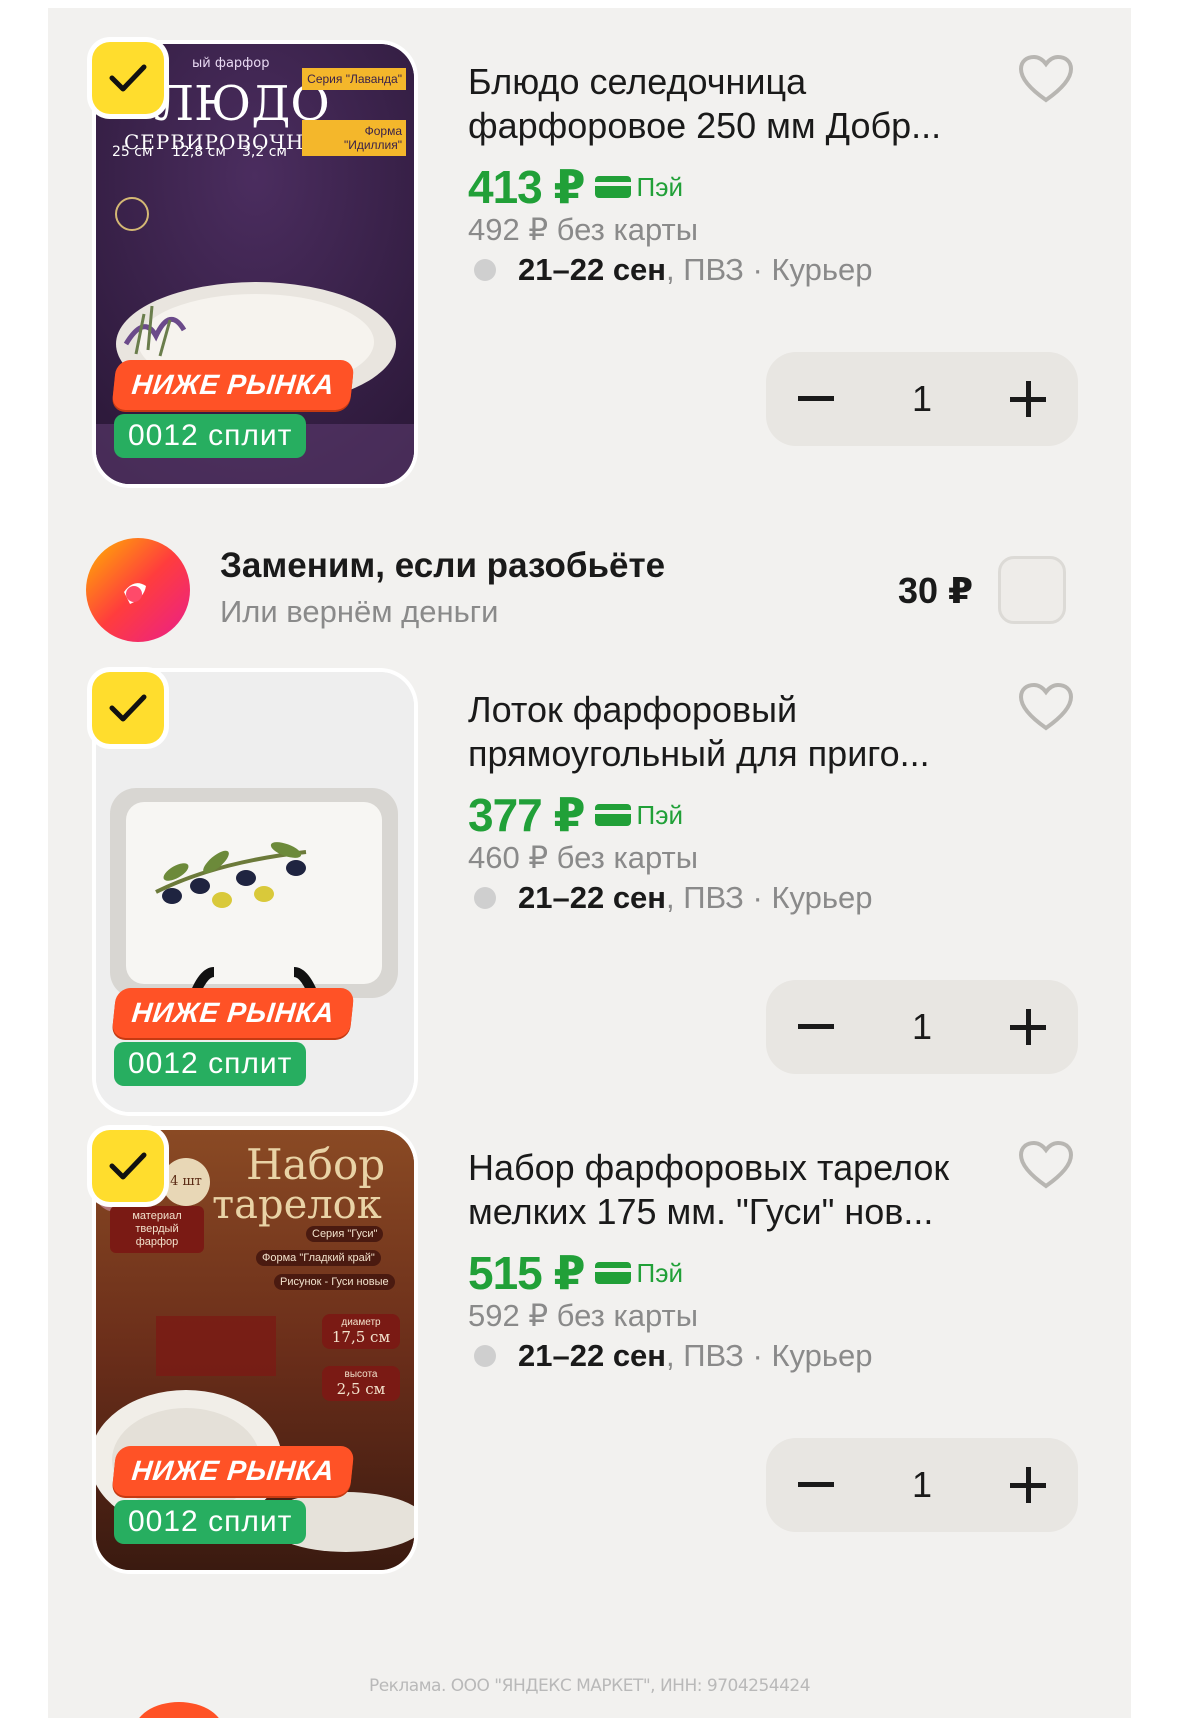 The image size is (1179, 1718). Describe the element at coordinates (157, 1229) in the screenshot. I see `image-material-tag: материал твердый фарфор` at that location.